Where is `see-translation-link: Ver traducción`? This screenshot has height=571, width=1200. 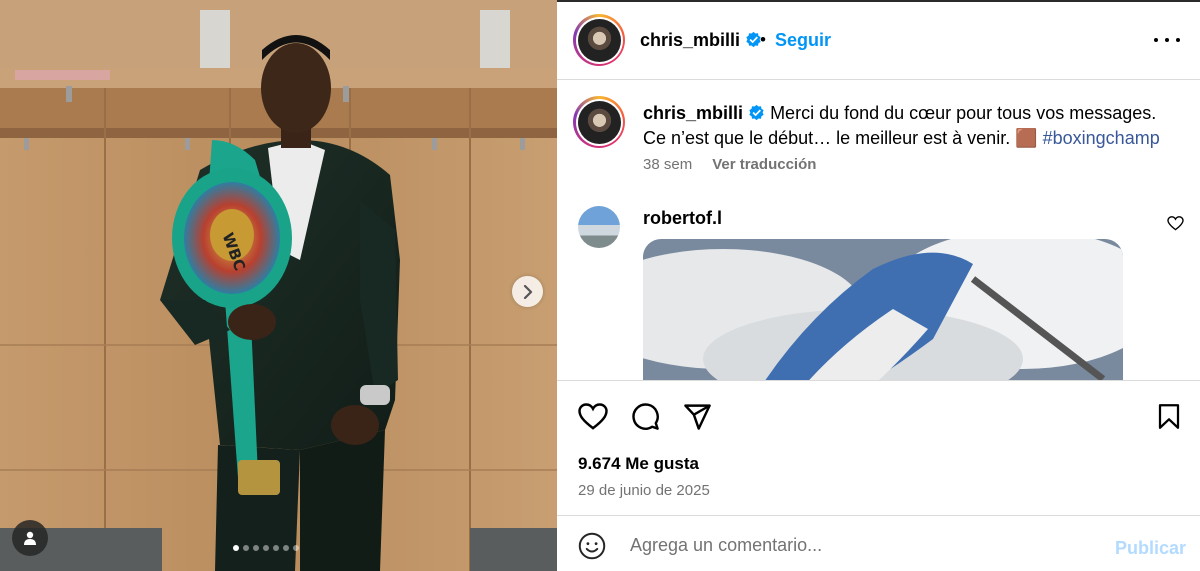
see-translation-link: Ver traducción is located at coordinates (764, 164).